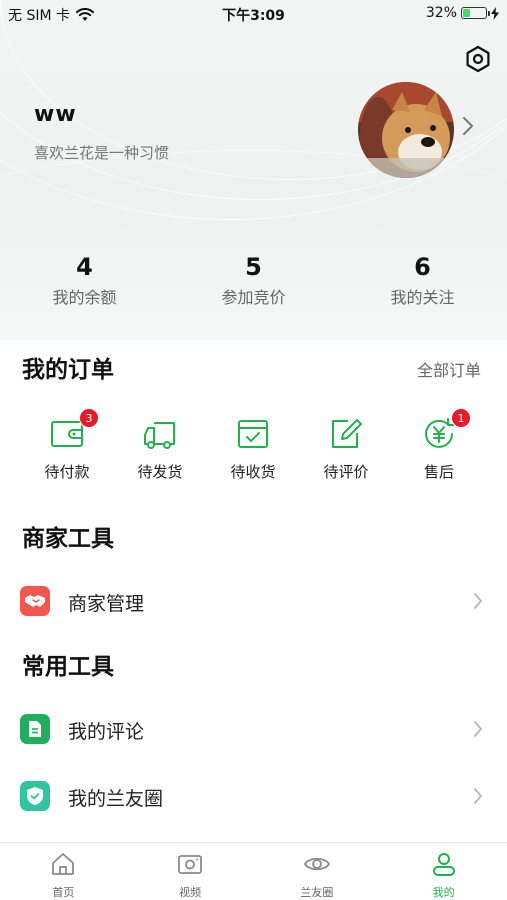  Describe the element at coordinates (55, 114) in the screenshot. I see `user-name: ww` at that location.